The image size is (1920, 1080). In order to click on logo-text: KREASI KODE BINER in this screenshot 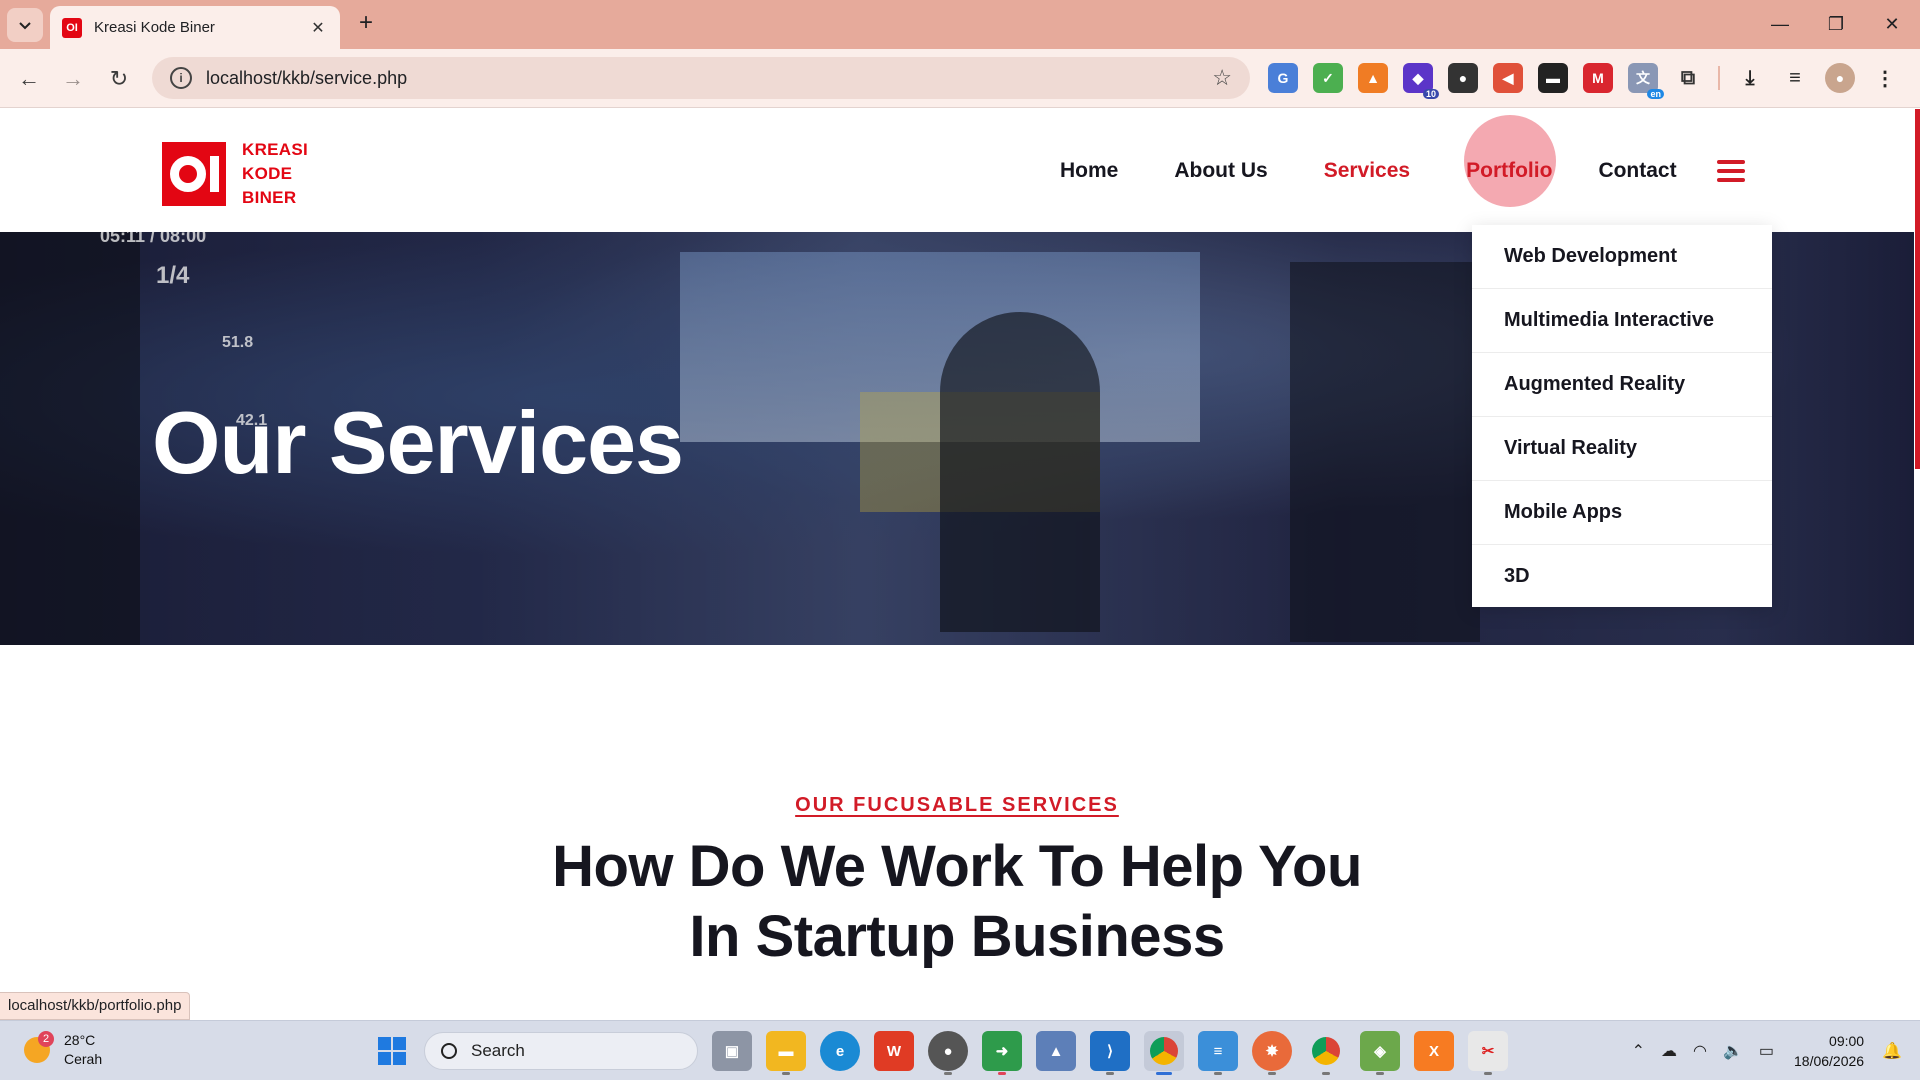, I will do `click(275, 174)`.